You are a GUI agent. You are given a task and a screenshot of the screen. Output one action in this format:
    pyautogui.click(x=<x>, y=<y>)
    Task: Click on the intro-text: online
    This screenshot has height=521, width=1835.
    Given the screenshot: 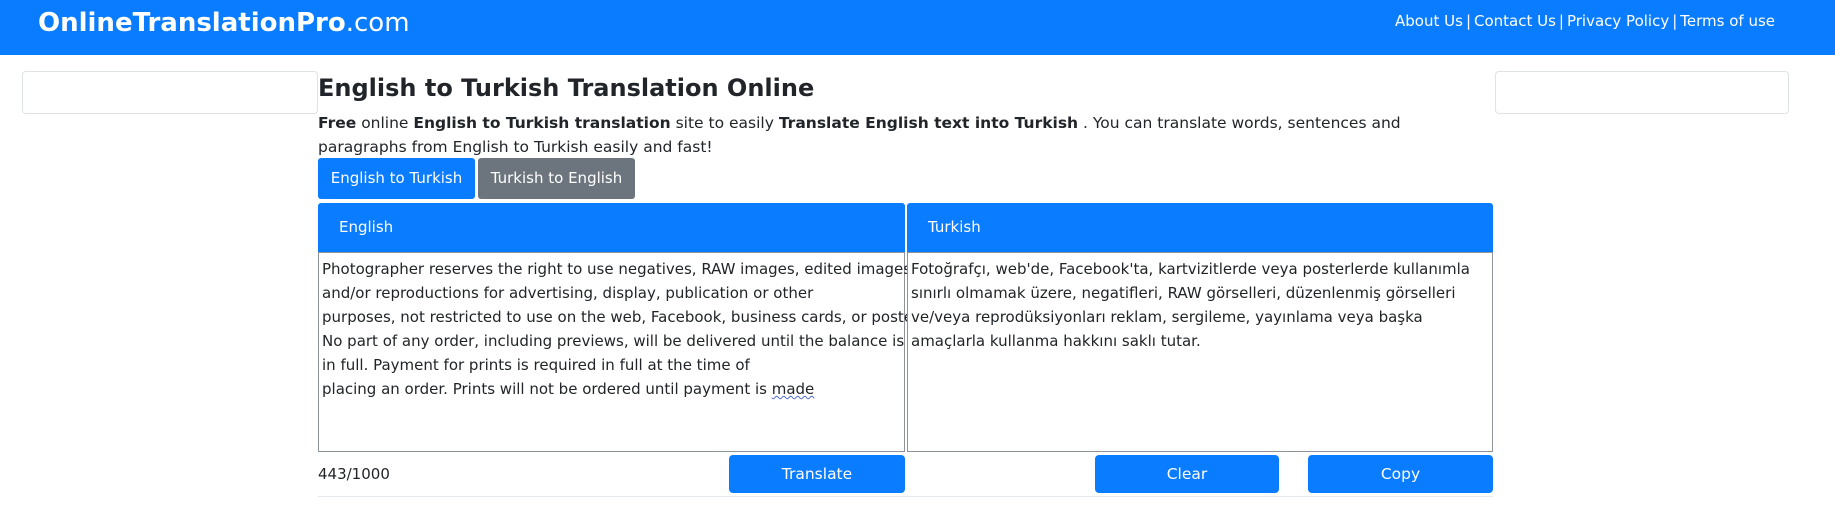 What is the action you would take?
    pyautogui.click(x=385, y=123)
    